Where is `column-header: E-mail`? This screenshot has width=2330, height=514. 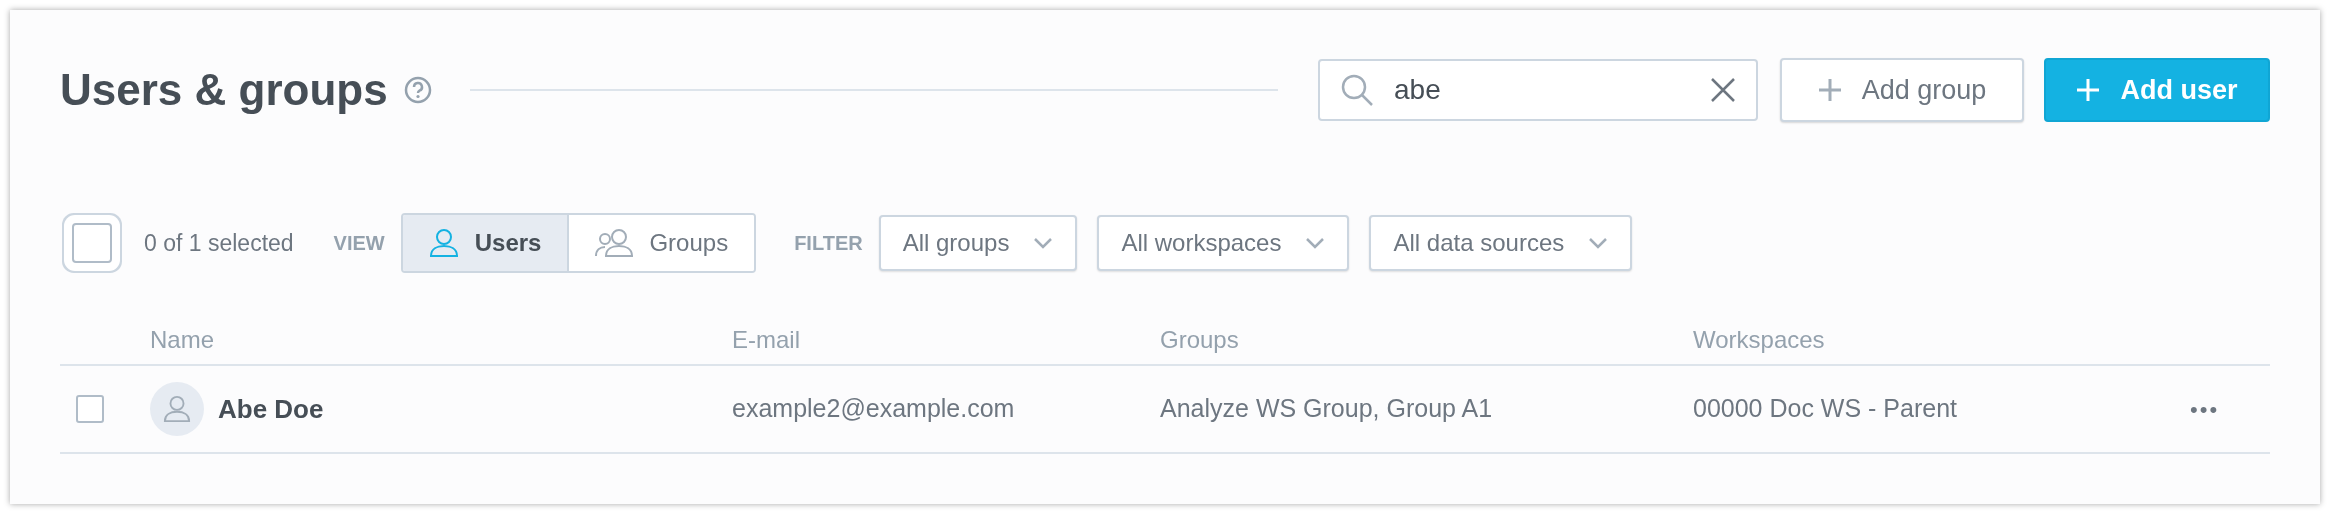 column-header: E-mail is located at coordinates (766, 340).